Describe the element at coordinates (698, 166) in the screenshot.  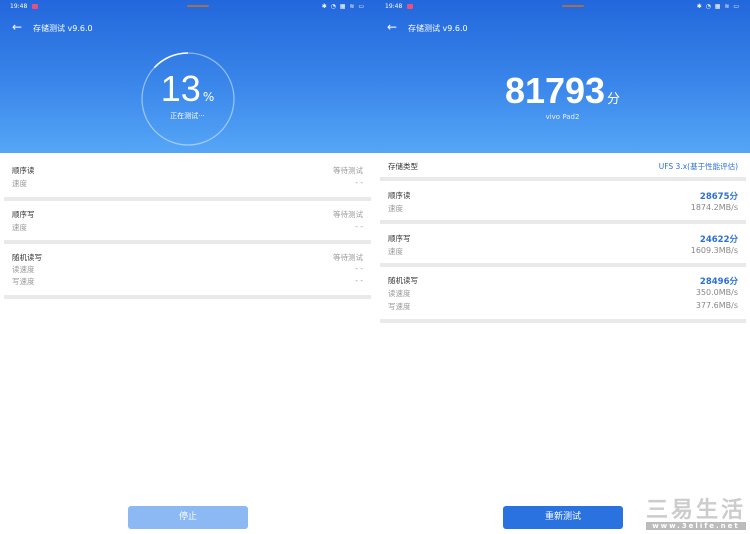
I see `storage-type-value: UFS 3.x(基于性能评估)` at that location.